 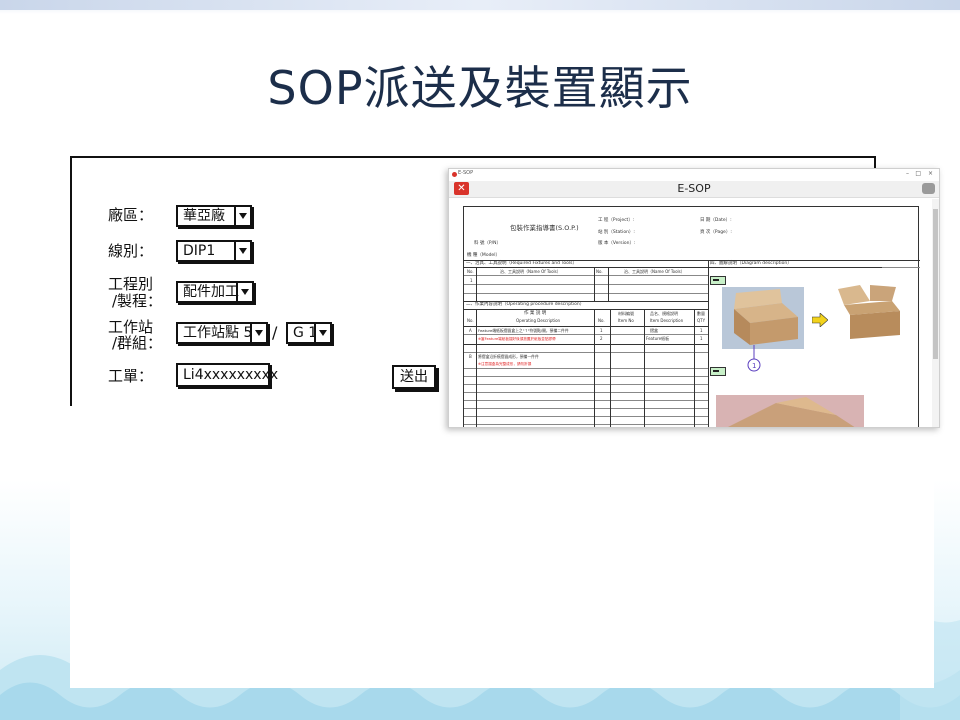 What do you see at coordinates (701, 313) in the screenshot?
I see `op-col-qty: 數量` at bounding box center [701, 313].